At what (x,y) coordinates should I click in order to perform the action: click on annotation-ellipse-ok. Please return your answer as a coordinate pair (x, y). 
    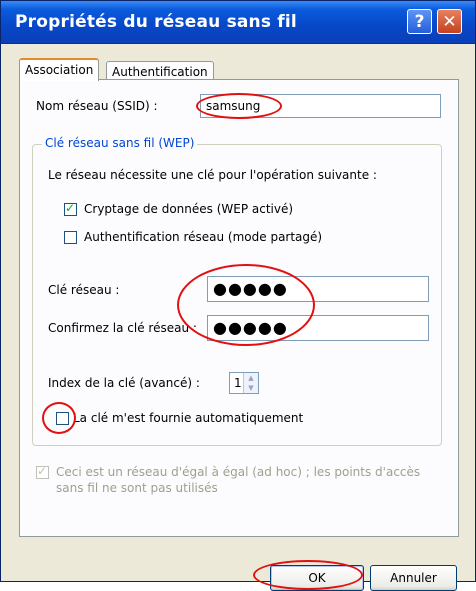
    Looking at the image, I should click on (308, 575).